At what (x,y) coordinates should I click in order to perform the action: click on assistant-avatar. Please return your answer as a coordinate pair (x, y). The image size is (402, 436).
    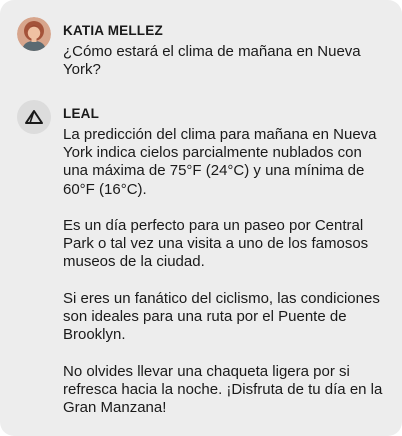
    Looking at the image, I should click on (34, 117).